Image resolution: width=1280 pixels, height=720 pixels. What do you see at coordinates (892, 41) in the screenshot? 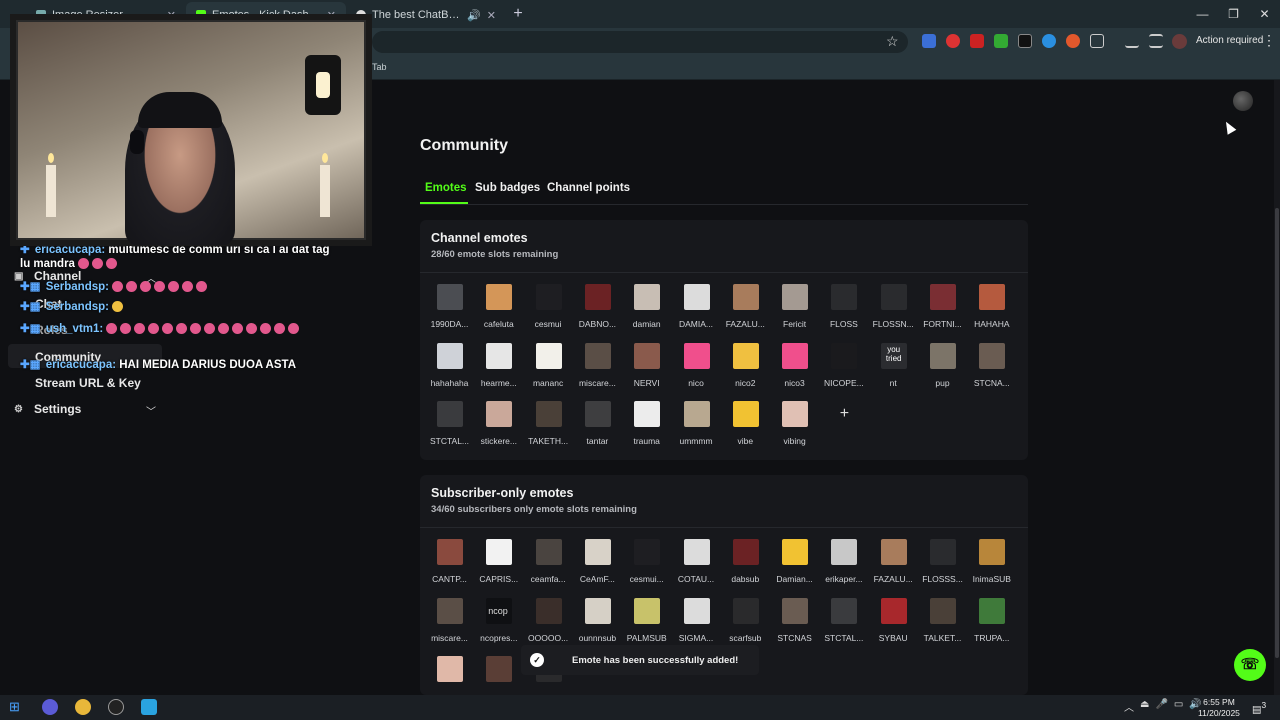
I see `bookmark-star-icon: ☆` at bounding box center [892, 41].